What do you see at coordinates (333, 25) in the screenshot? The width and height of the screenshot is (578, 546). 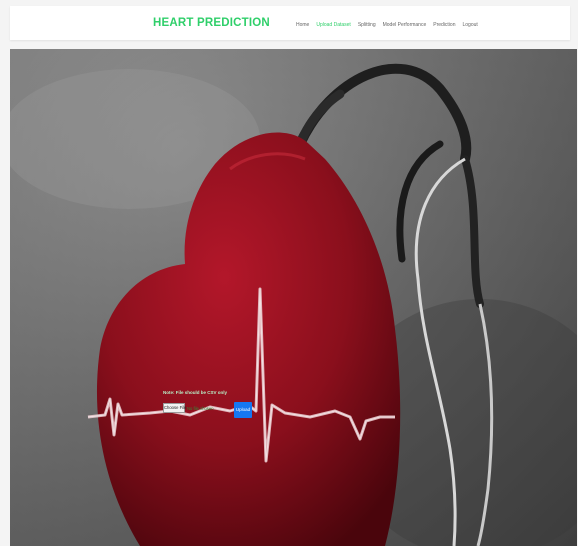 I see `nav-item-upload-dataset: Upload Dataset` at bounding box center [333, 25].